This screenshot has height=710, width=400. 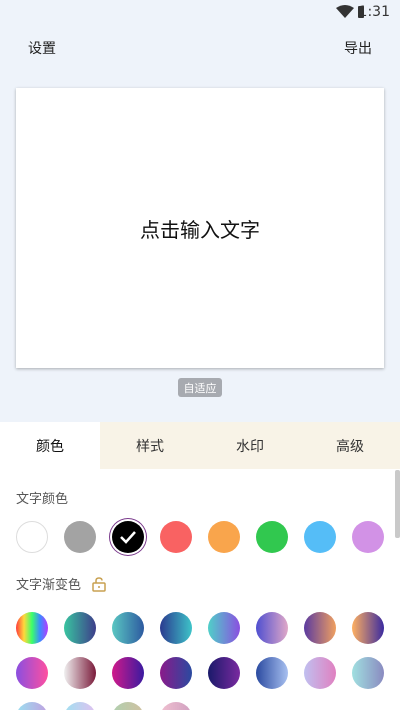 I want to click on text-color-label: 文字颜色, so click(x=42, y=499).